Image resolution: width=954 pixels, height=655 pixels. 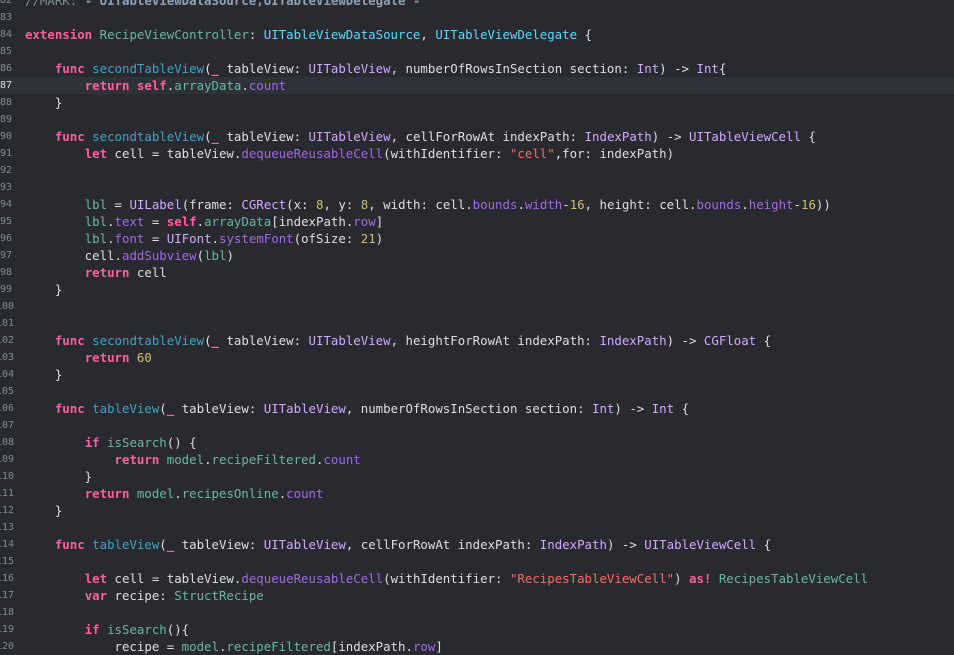 I want to click on code-line: 112 }, so click(x=477, y=510).